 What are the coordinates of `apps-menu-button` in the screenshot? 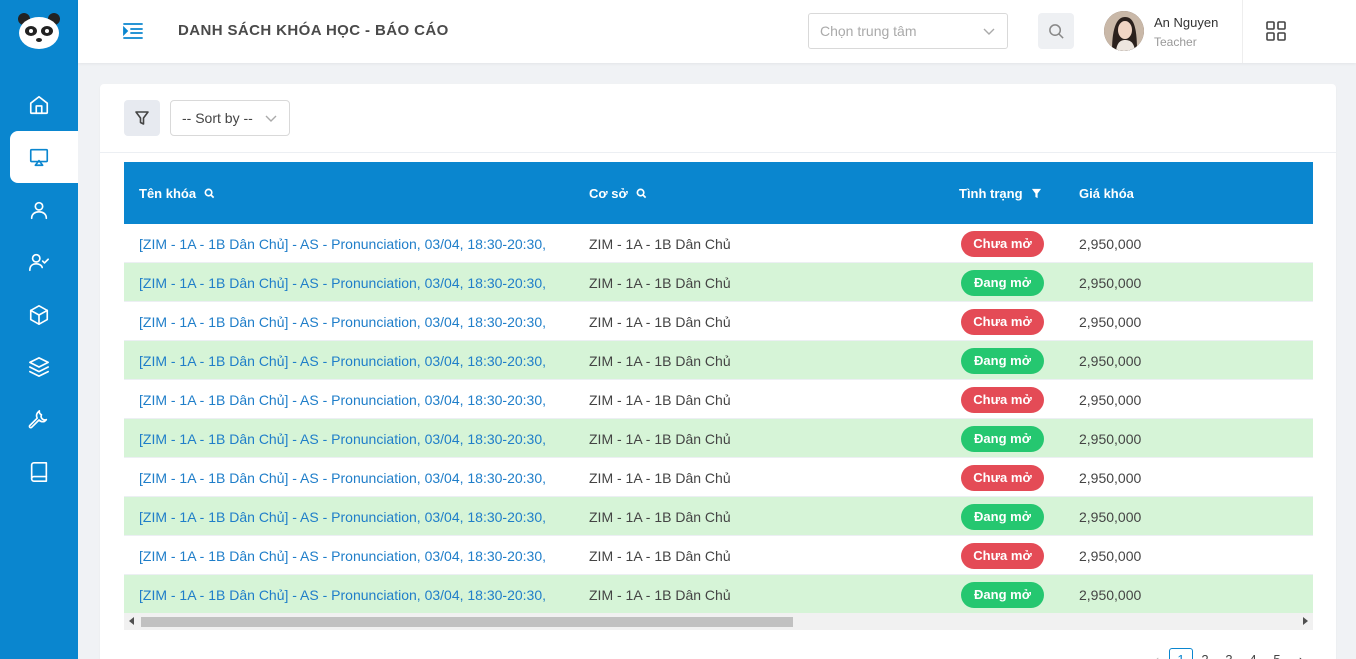 It's located at (1276, 31).